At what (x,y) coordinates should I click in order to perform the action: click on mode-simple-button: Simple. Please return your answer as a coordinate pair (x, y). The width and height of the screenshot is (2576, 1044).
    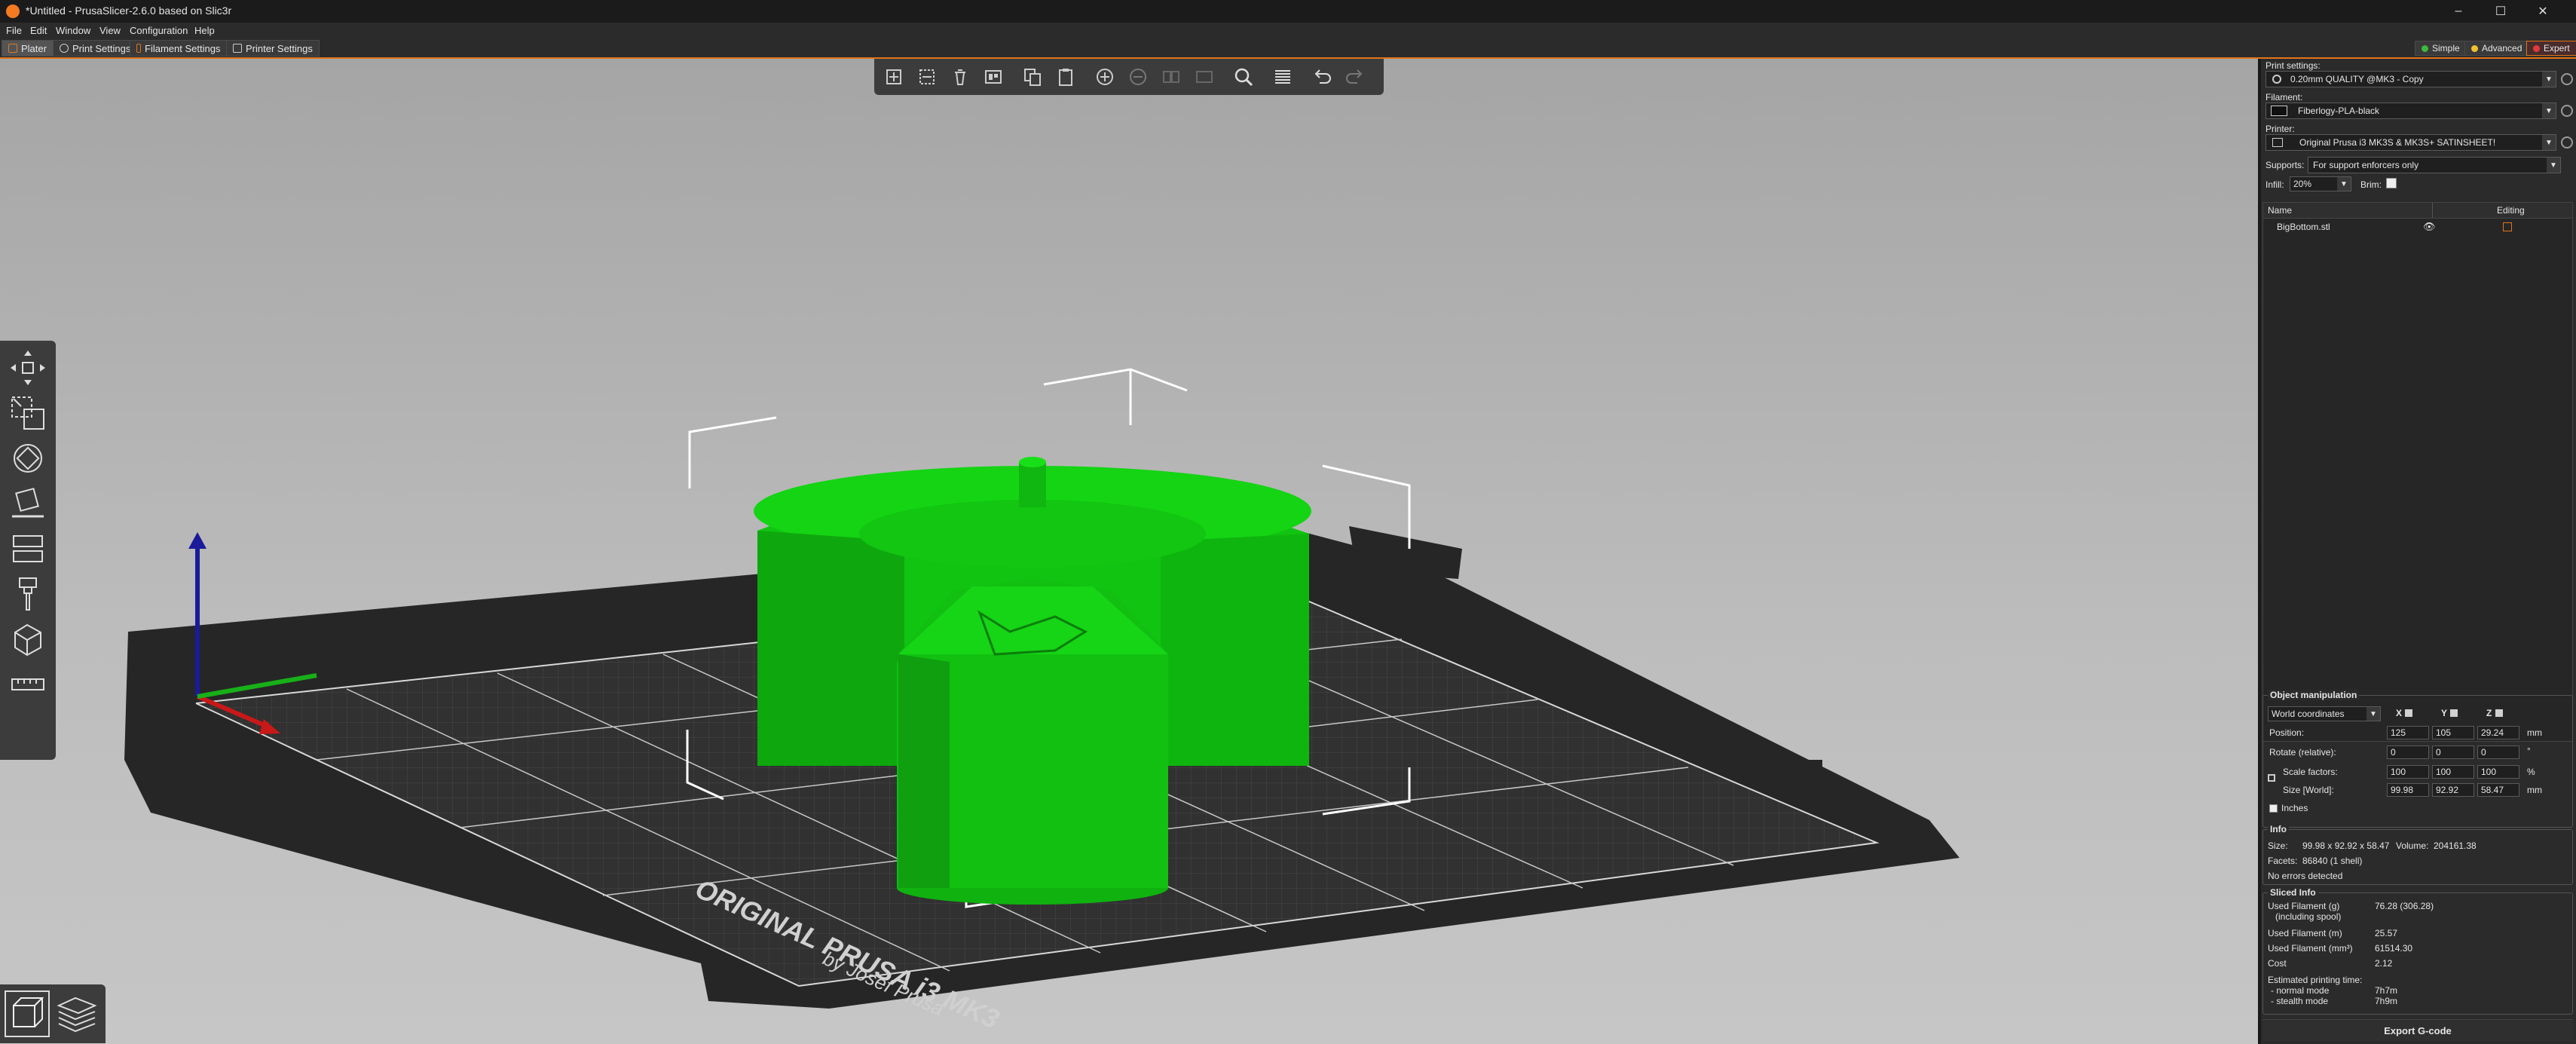
    Looking at the image, I should click on (2441, 49).